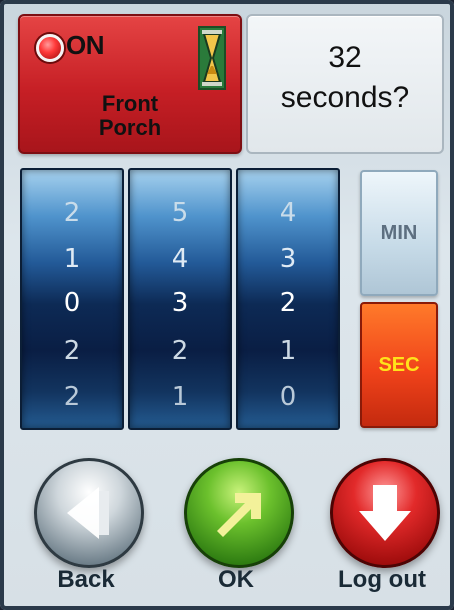 This screenshot has width=454, height=610. I want to click on device-status-tile: ON Front Porch, so click(130, 84).